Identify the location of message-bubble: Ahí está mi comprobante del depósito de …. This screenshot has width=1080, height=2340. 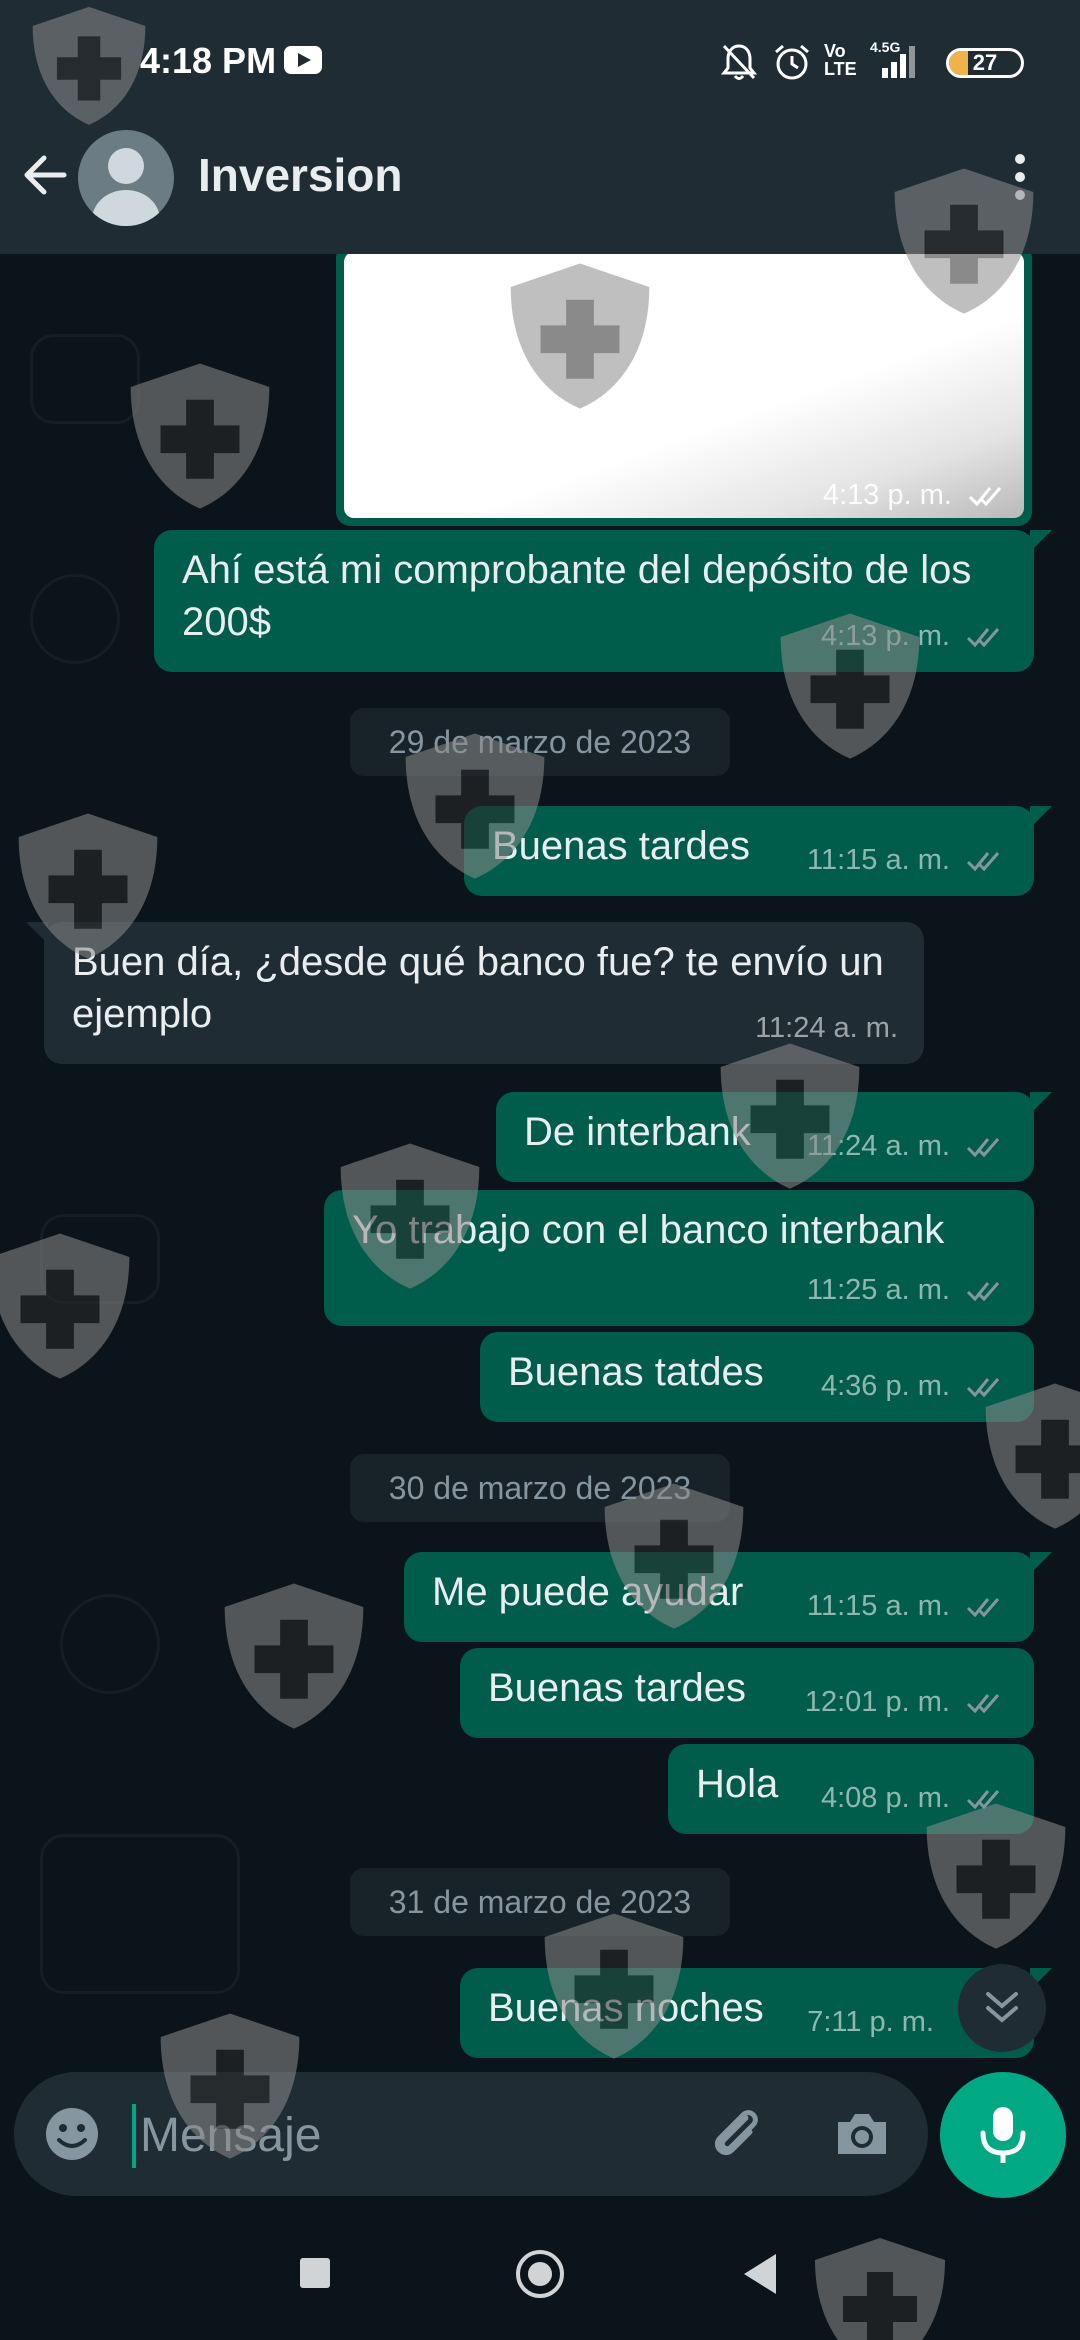
(603, 601).